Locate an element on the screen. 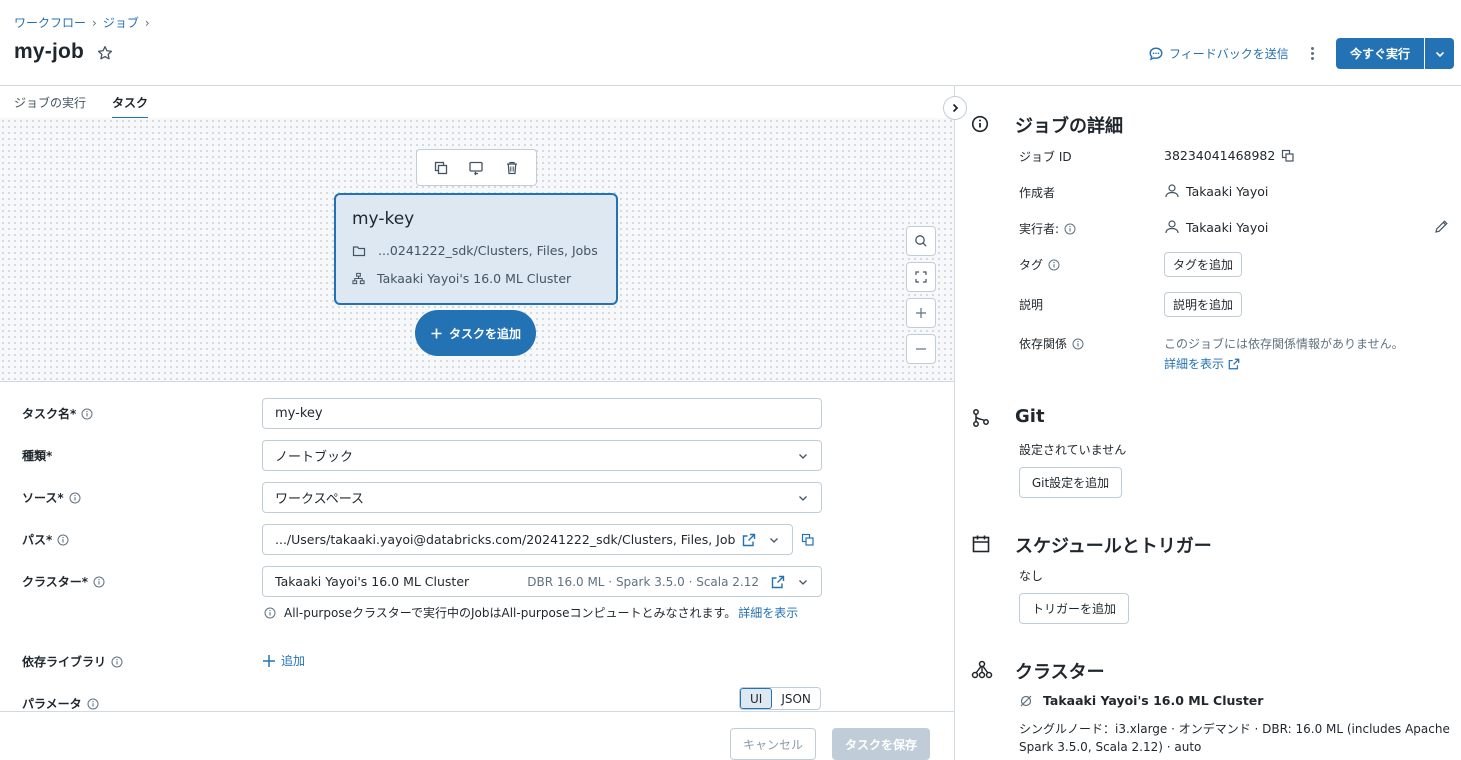 The image size is (1461, 760). source-value: ワークスペース is located at coordinates (320, 499).